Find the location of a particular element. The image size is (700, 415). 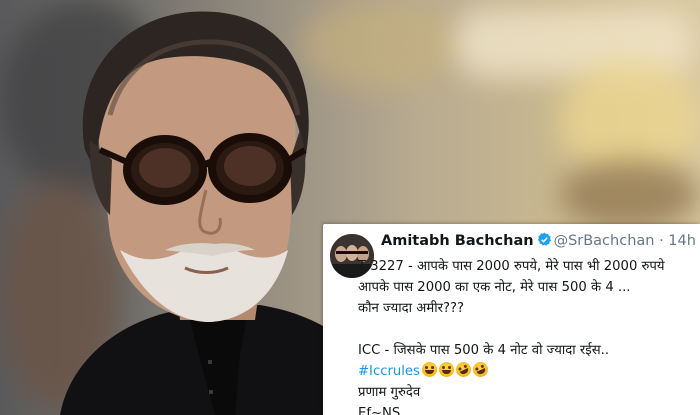

tweet-line: प्रणाम गुरुदेव is located at coordinates (389, 392).